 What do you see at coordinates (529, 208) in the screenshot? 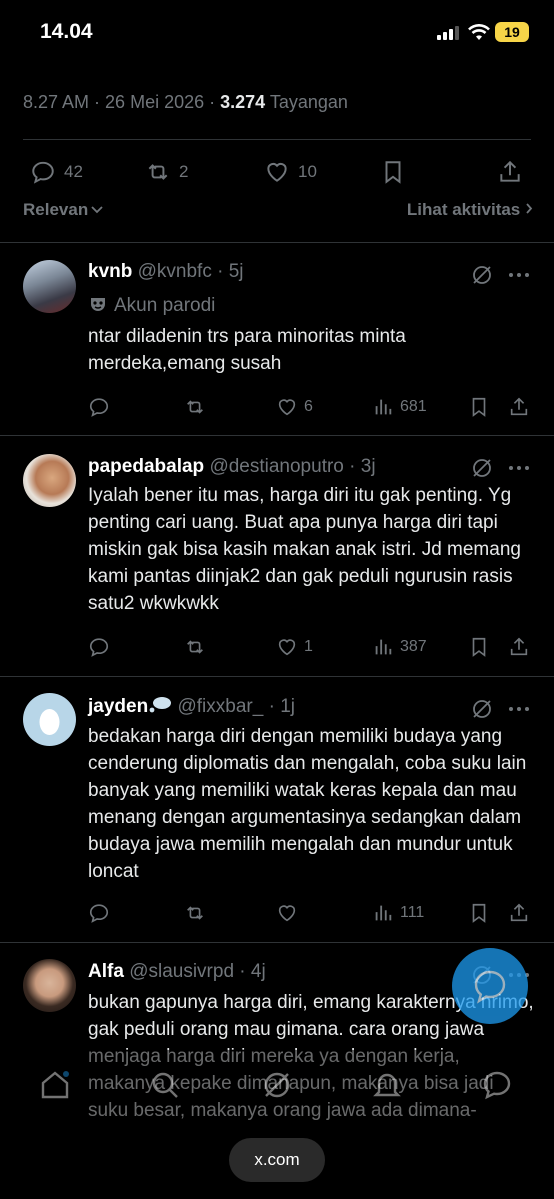
I see `chevron-right-icon` at bounding box center [529, 208].